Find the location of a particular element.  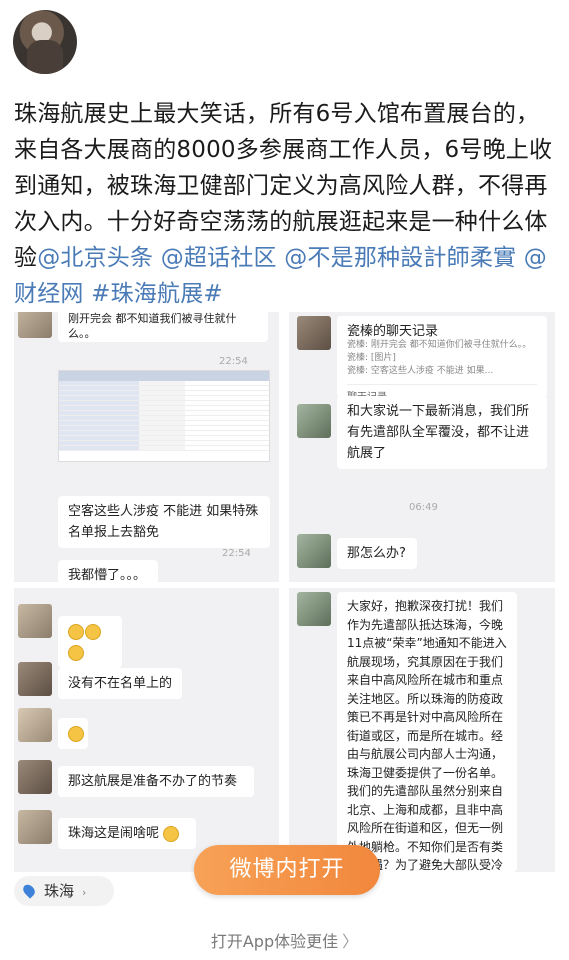

chevron-right-icon: 〉 is located at coordinates (350, 941).